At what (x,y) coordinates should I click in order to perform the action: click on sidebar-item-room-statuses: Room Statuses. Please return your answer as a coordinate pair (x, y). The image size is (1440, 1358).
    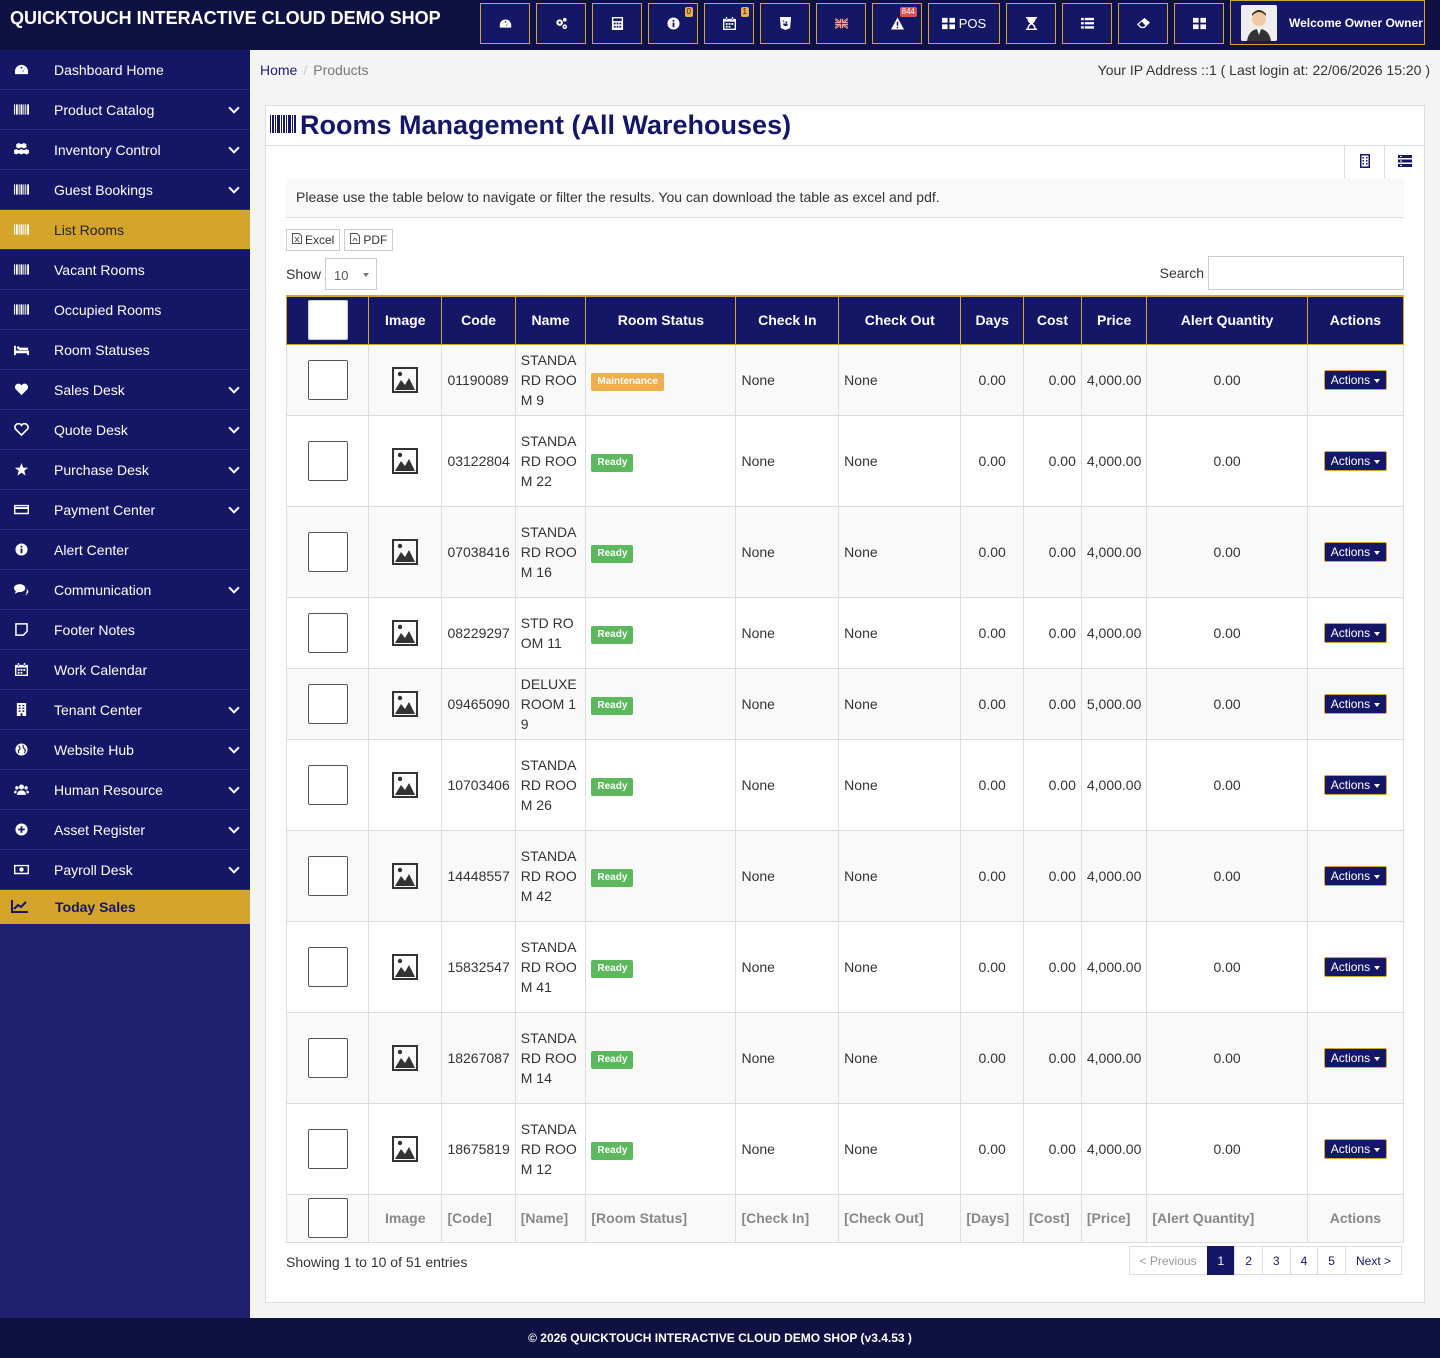
    Looking at the image, I should click on (125, 350).